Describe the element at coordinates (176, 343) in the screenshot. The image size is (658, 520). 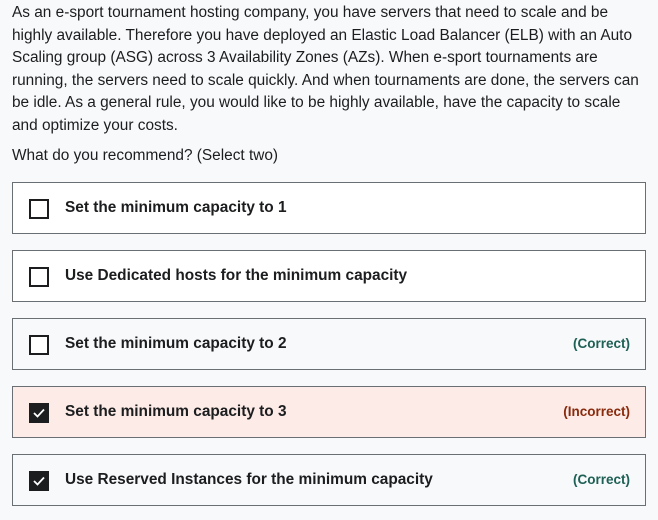
I see `answer-option-label: Set the minimum capacity to 2` at that location.